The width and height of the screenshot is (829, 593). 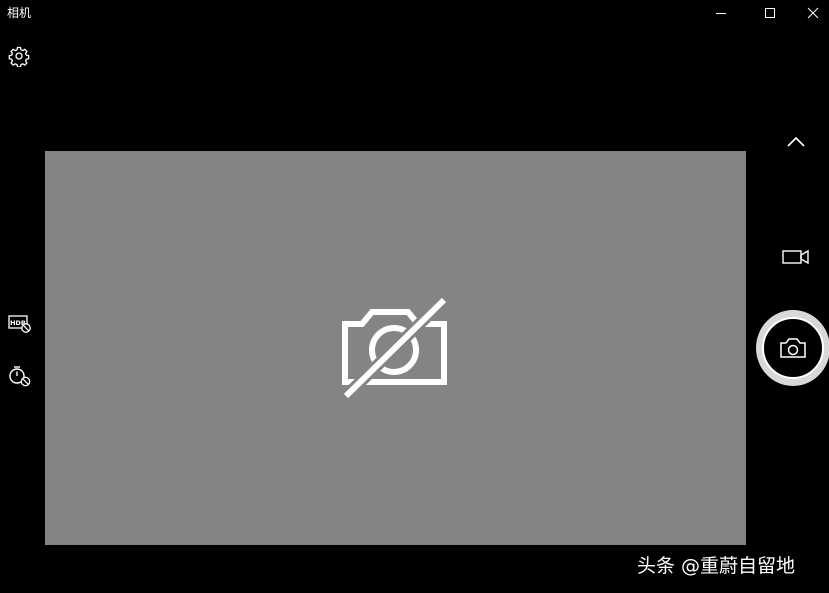 I want to click on video-camera-icon, so click(x=795, y=257).